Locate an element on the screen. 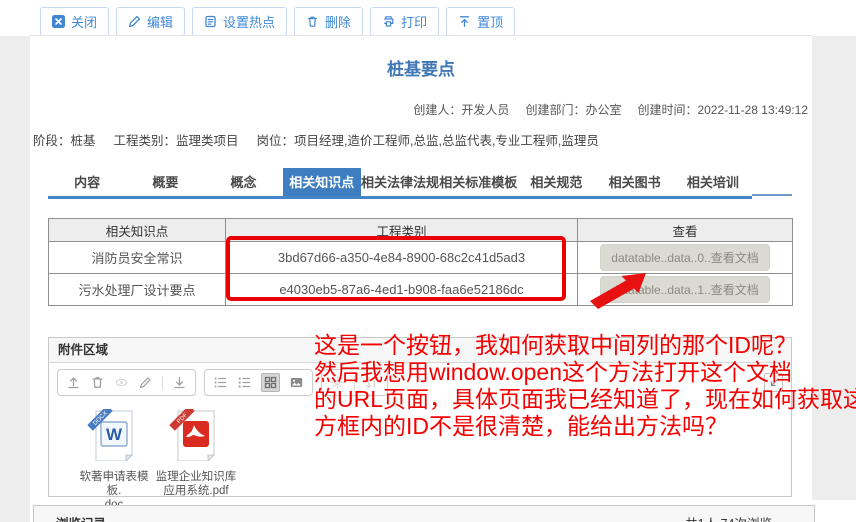 The height and width of the screenshot is (522, 856). grid-view-button is located at coordinates (270, 382).